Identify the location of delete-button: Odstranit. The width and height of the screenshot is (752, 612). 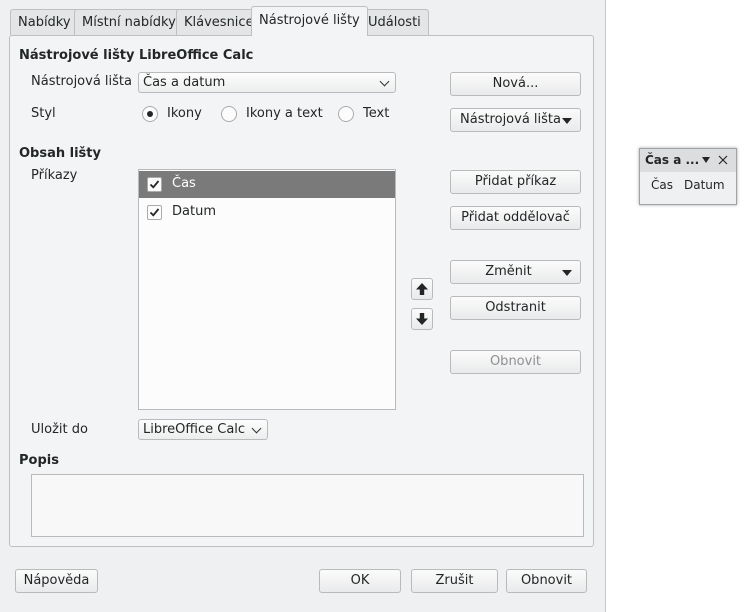
(515, 308).